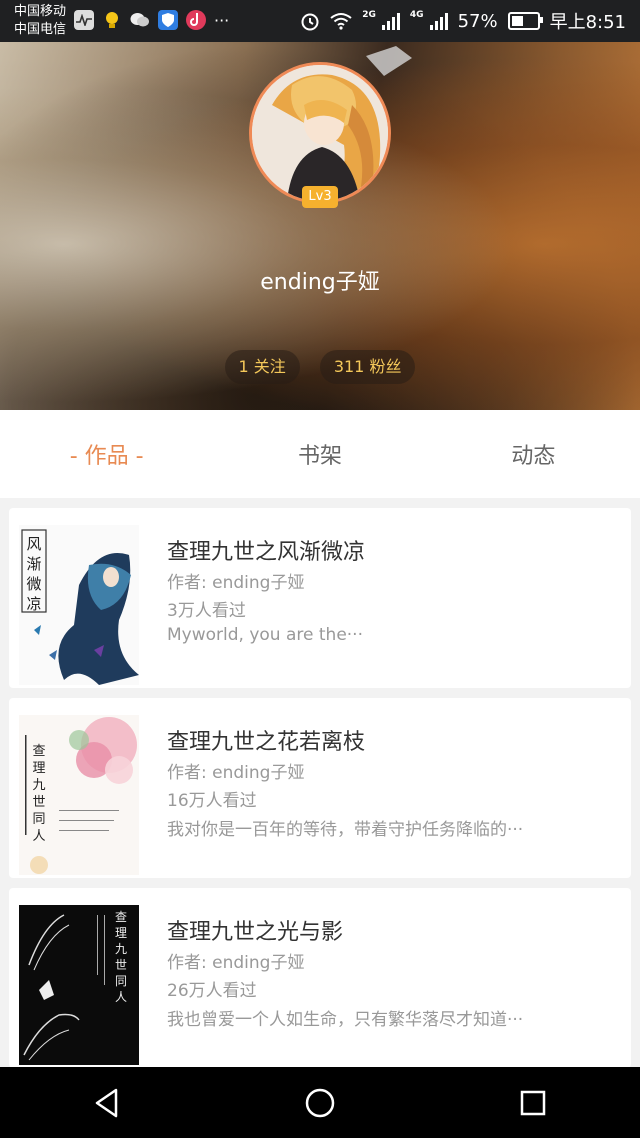 This screenshot has height=1138, width=640. What do you see at coordinates (222, 20) in the screenshot?
I see `more-dots-icon: ···` at bounding box center [222, 20].